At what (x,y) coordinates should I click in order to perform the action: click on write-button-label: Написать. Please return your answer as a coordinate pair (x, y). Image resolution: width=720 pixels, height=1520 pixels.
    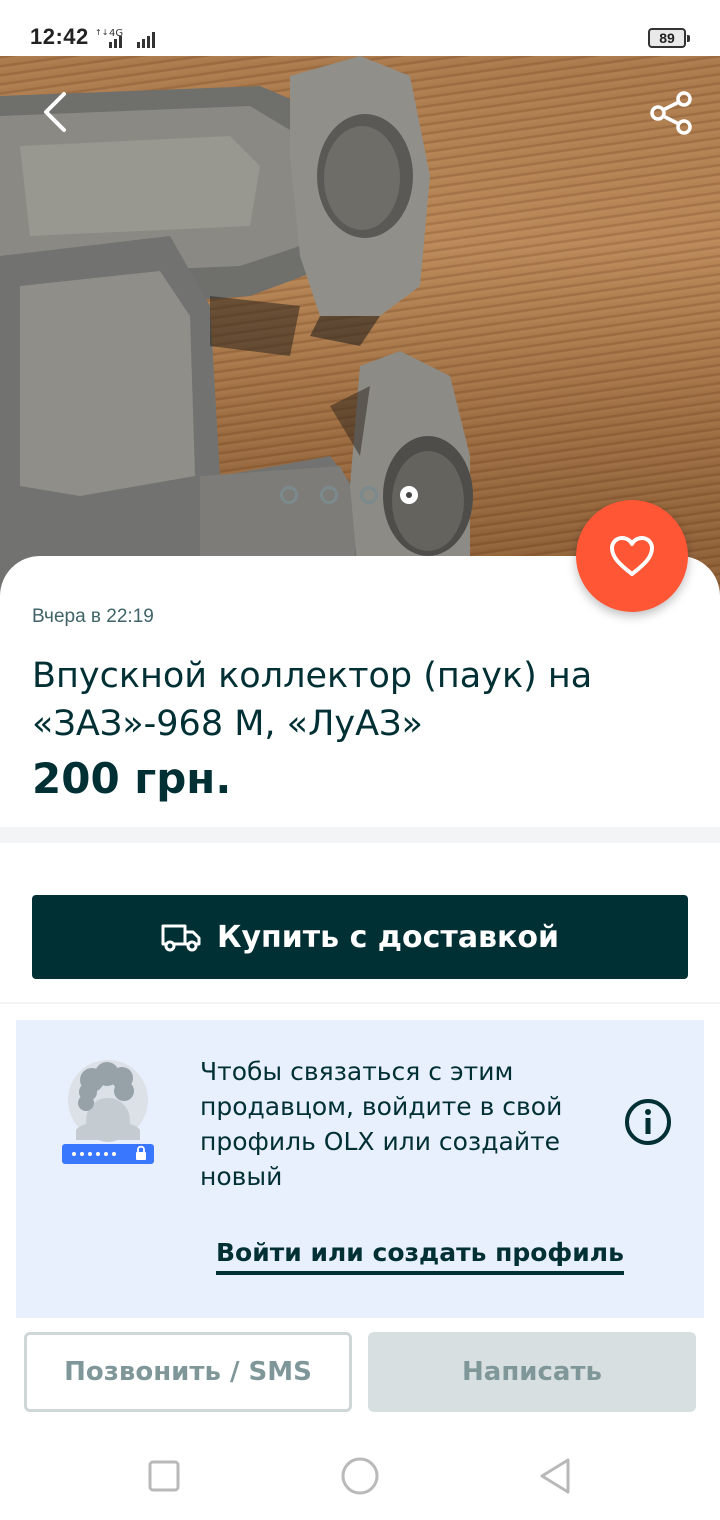
    Looking at the image, I should click on (532, 1372).